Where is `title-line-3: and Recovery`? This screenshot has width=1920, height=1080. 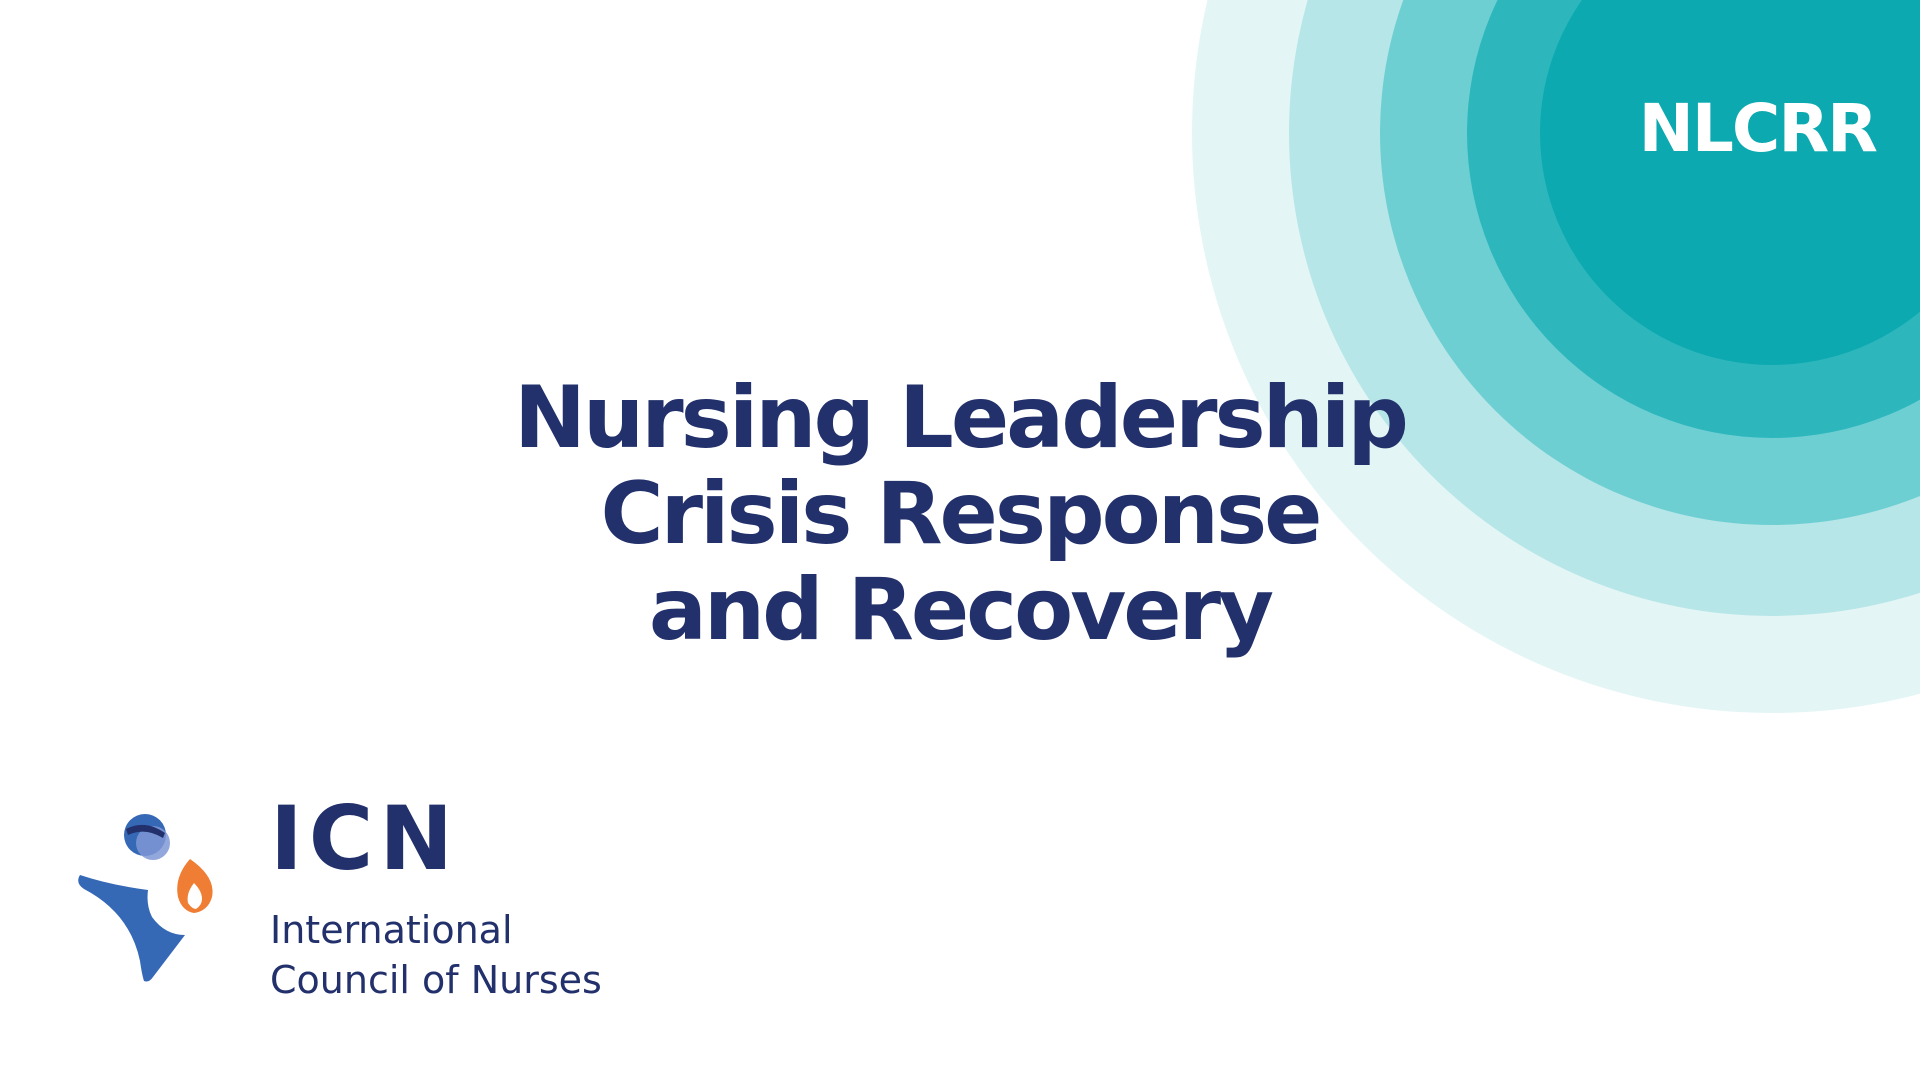 title-line-3: and Recovery is located at coordinates (961, 610).